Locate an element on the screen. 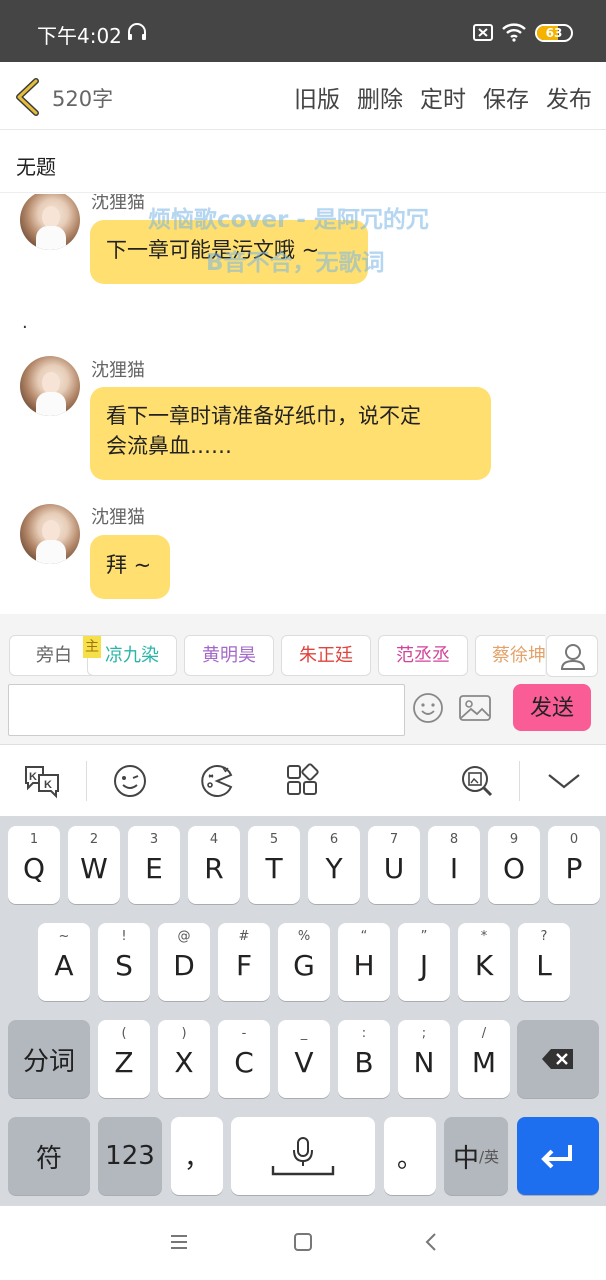  key-symbol: - is located at coordinates (244, 1033).